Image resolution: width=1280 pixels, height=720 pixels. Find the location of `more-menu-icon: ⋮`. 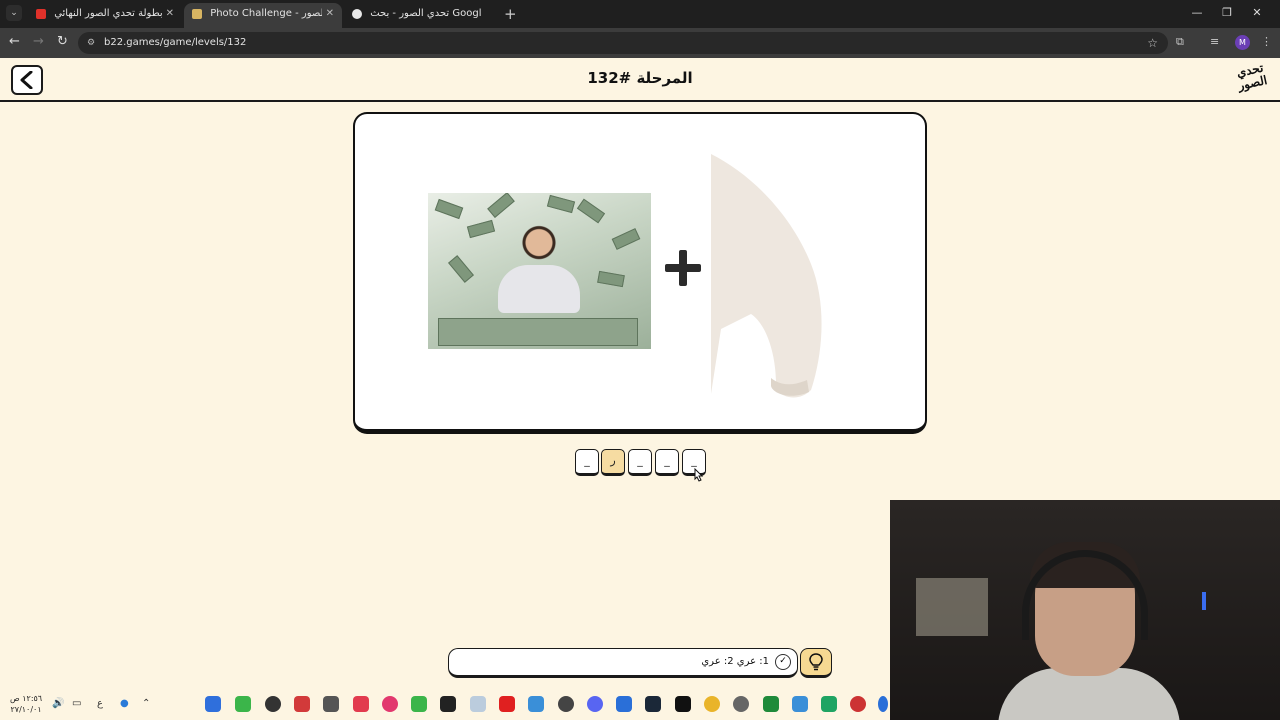

more-menu-icon: ⋮ is located at coordinates (1266, 41).